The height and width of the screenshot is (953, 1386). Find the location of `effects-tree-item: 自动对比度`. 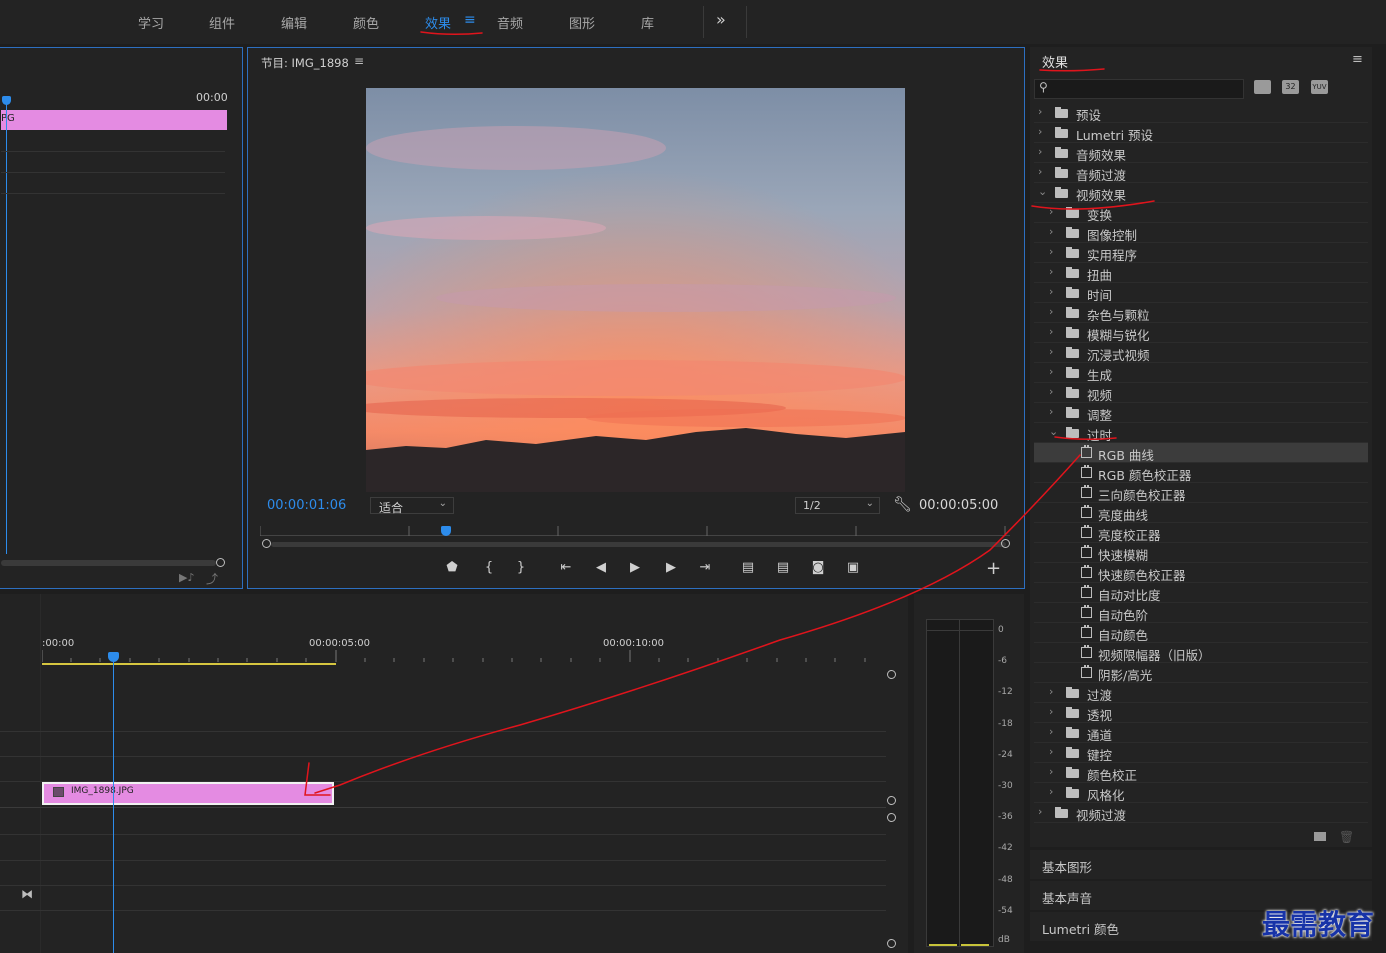

effects-tree-item: 自动对比度 is located at coordinates (1201, 593).